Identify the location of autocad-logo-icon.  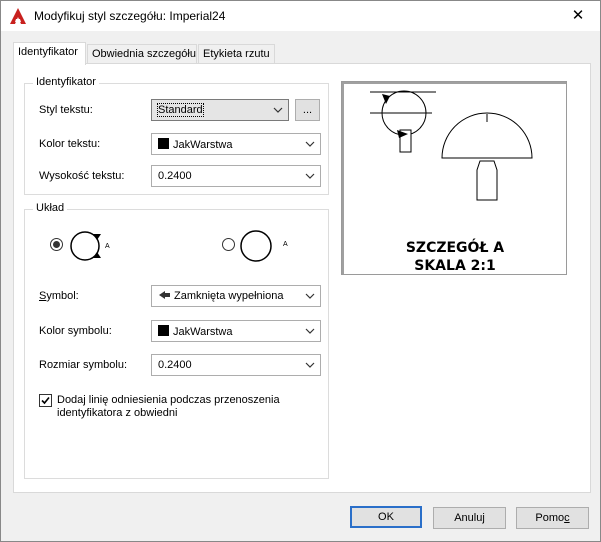
(18, 16).